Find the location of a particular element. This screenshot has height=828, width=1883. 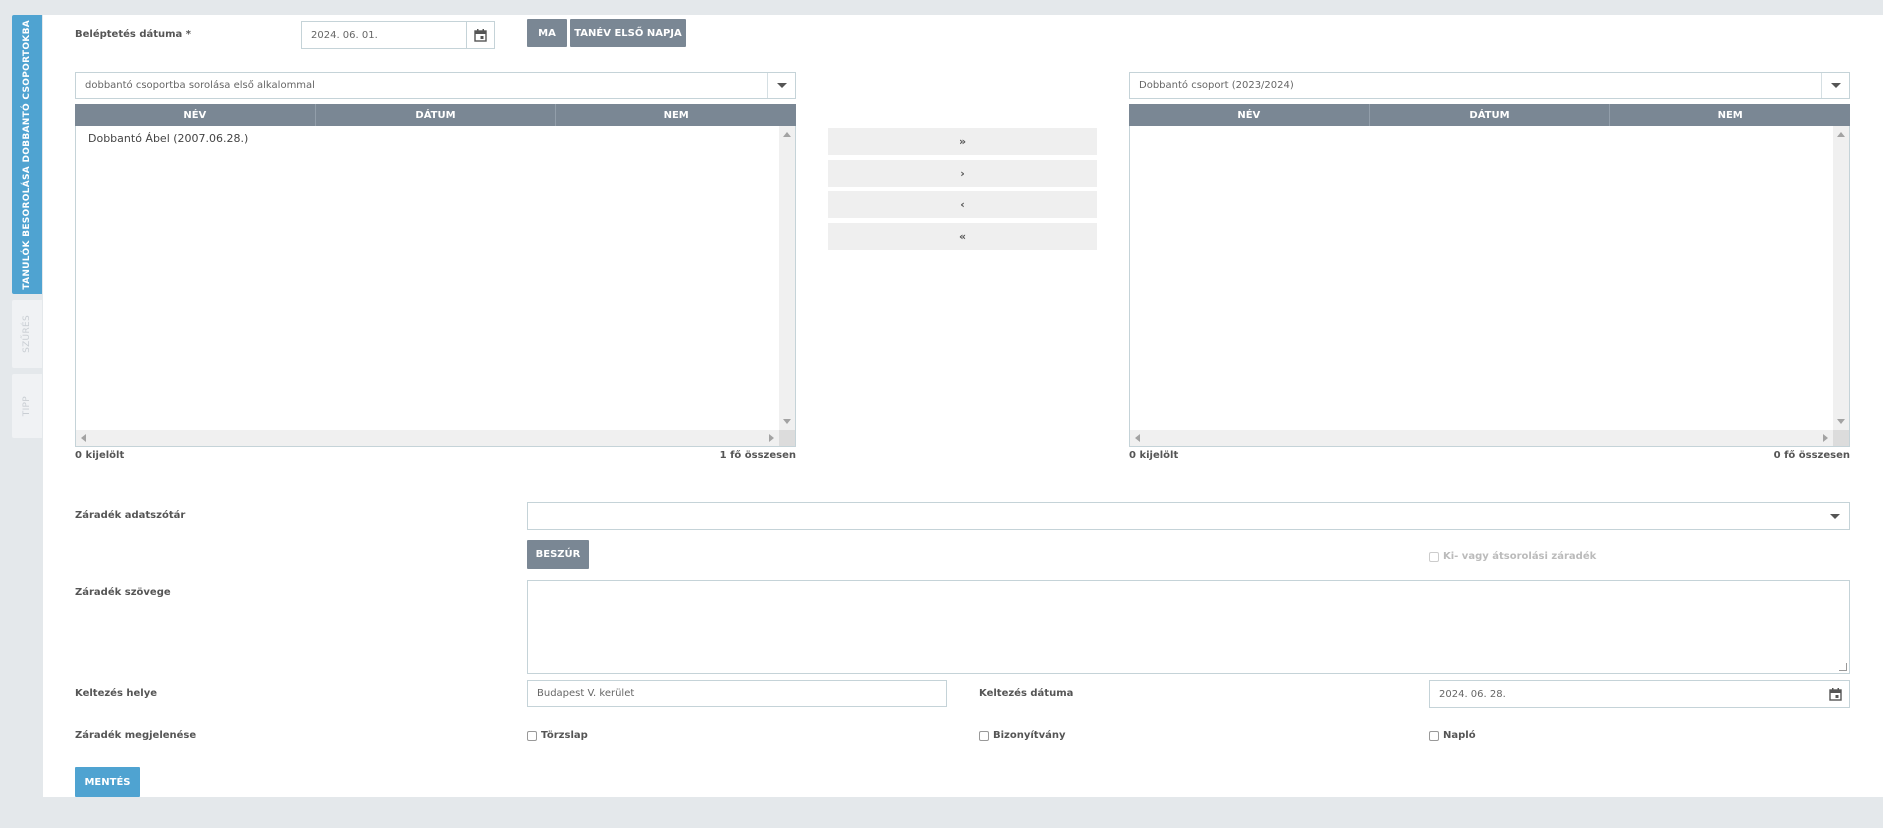

move-right-button: › is located at coordinates (962, 173).